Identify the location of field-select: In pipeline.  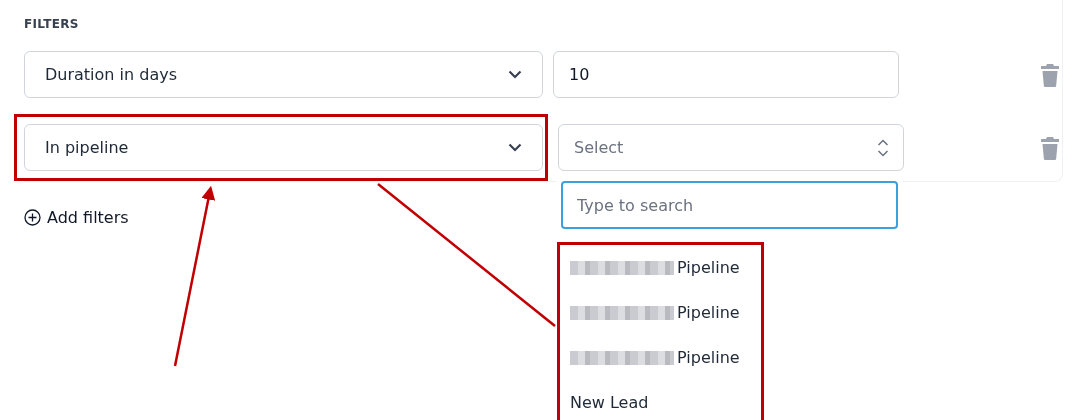
(283, 147).